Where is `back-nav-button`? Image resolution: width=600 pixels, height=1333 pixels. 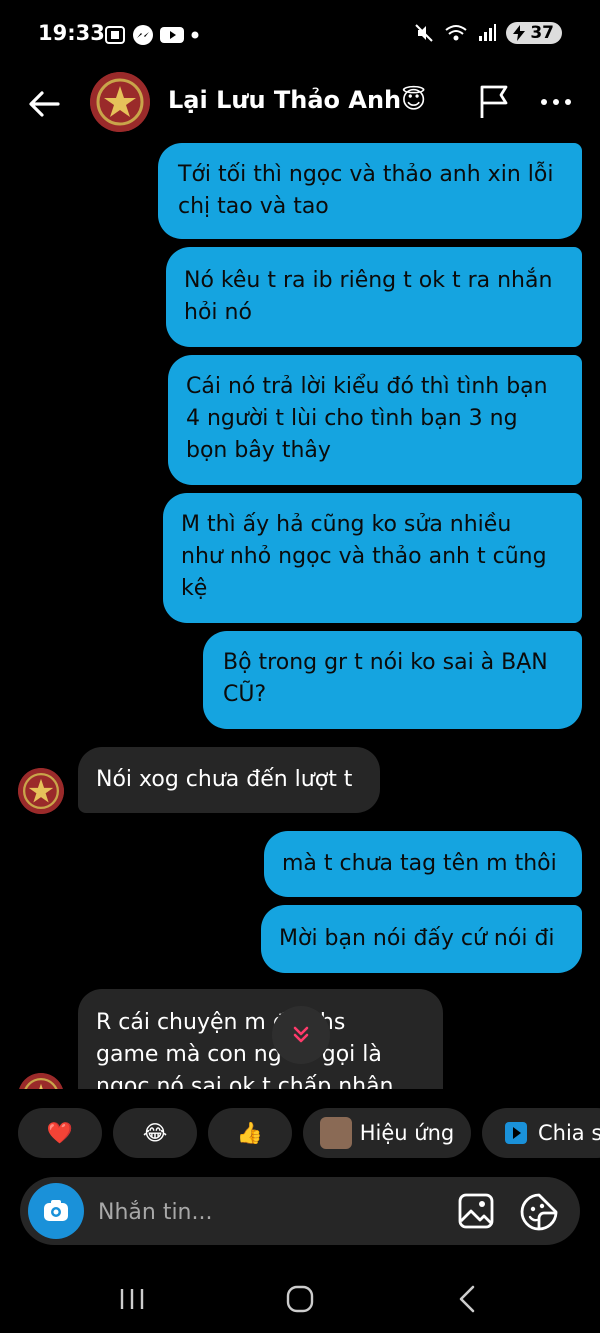
back-nav-button is located at coordinates (468, 1299).